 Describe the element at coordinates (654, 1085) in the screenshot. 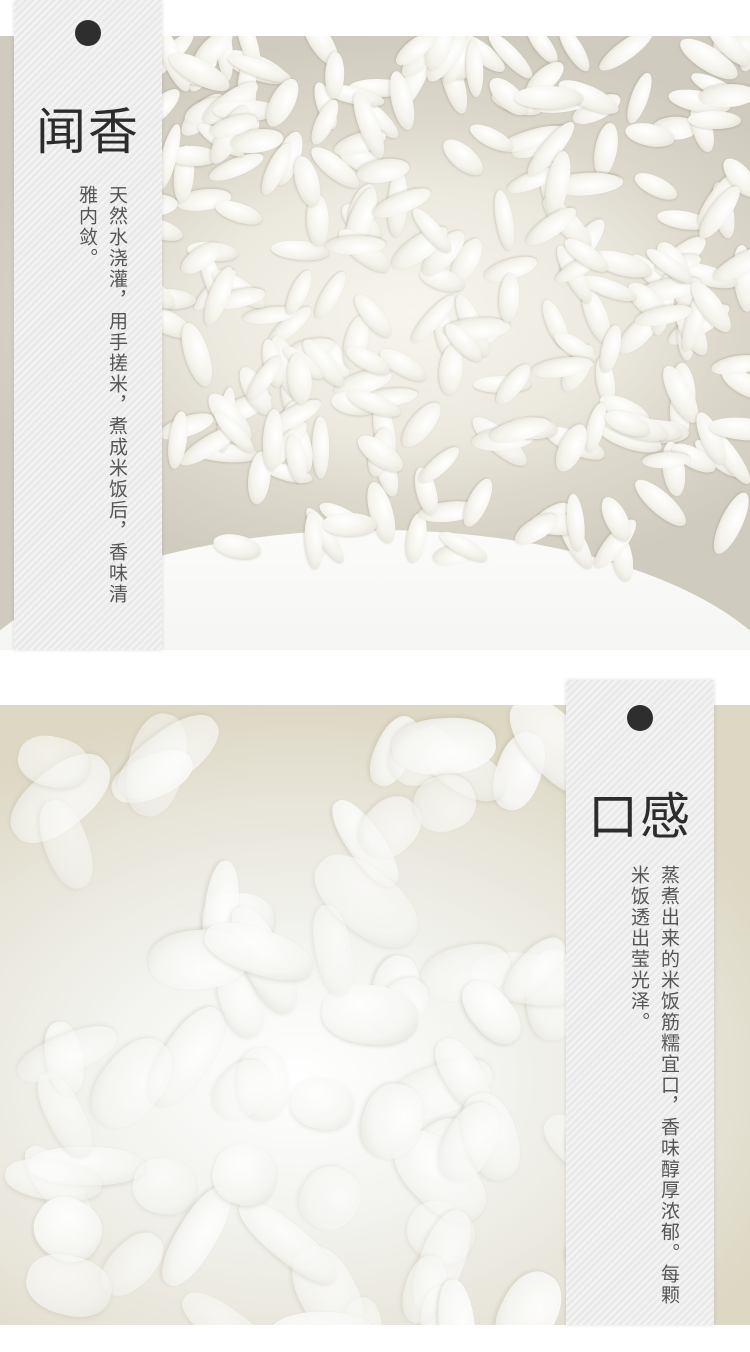

I see `texture-description: 蒸煮出来的米饭筋糯宜口，香味醇厚浓郁。每颗米饭透出莹光泽。` at that location.